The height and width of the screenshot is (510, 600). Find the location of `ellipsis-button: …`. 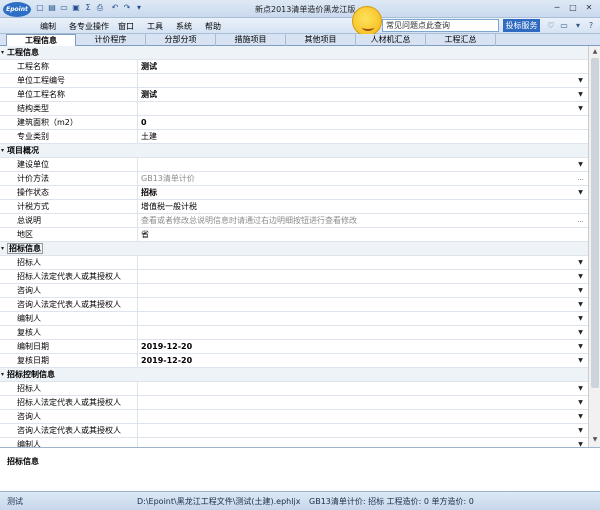

ellipsis-button: … is located at coordinates (580, 179).